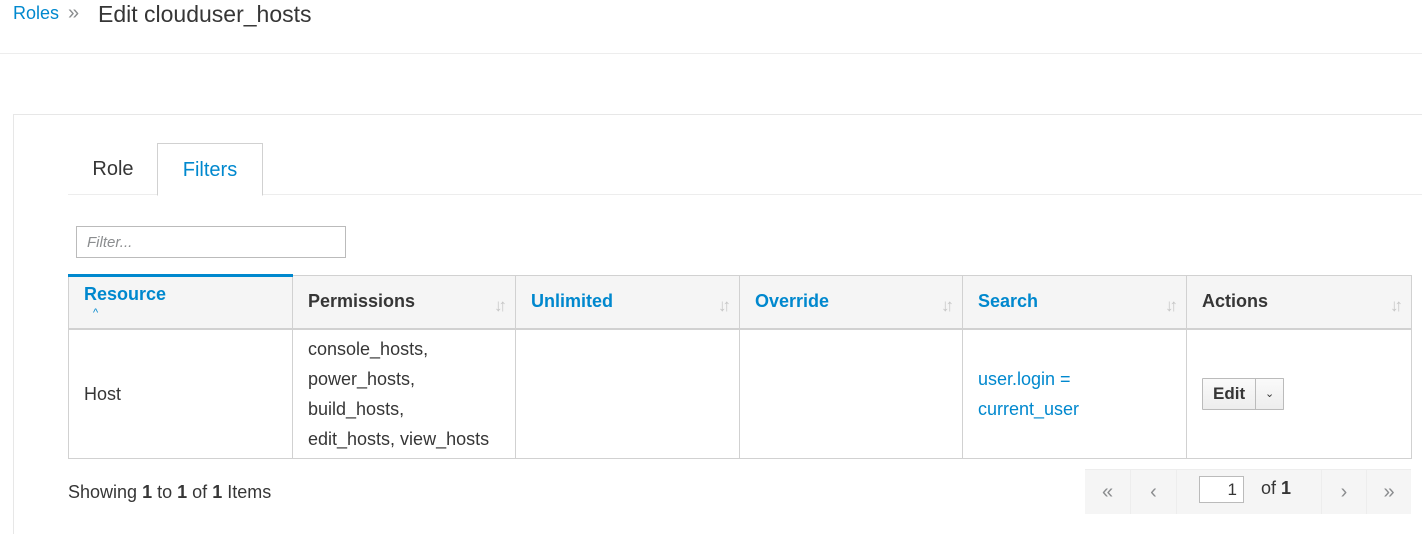 The image size is (1422, 534). I want to click on page-title: Edit clouduser_hosts, so click(205, 14).